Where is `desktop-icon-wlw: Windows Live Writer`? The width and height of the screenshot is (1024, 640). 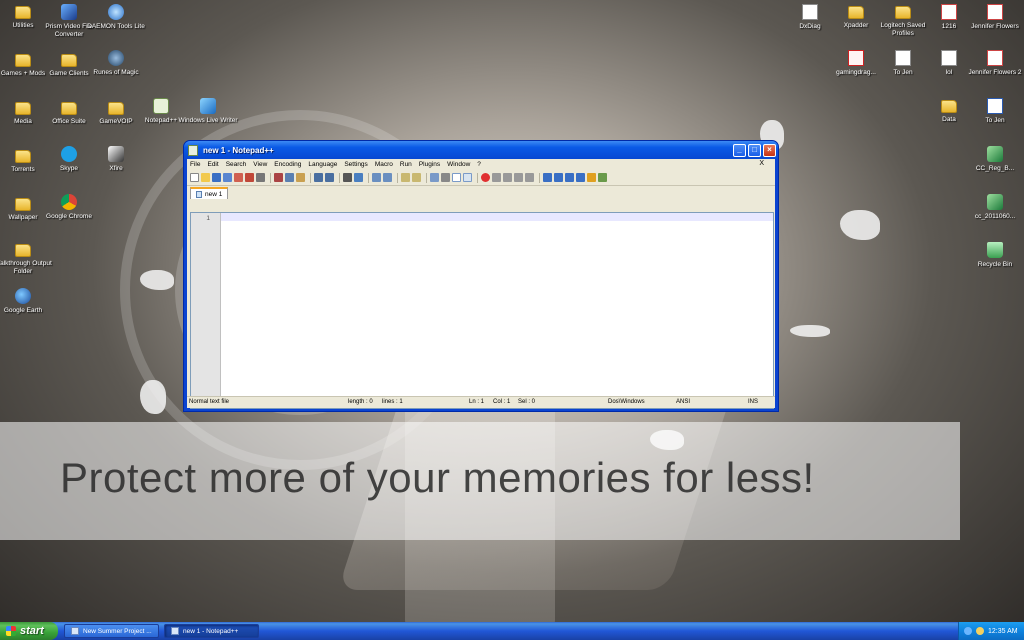 desktop-icon-wlw: Windows Live Writer is located at coordinates (208, 111).